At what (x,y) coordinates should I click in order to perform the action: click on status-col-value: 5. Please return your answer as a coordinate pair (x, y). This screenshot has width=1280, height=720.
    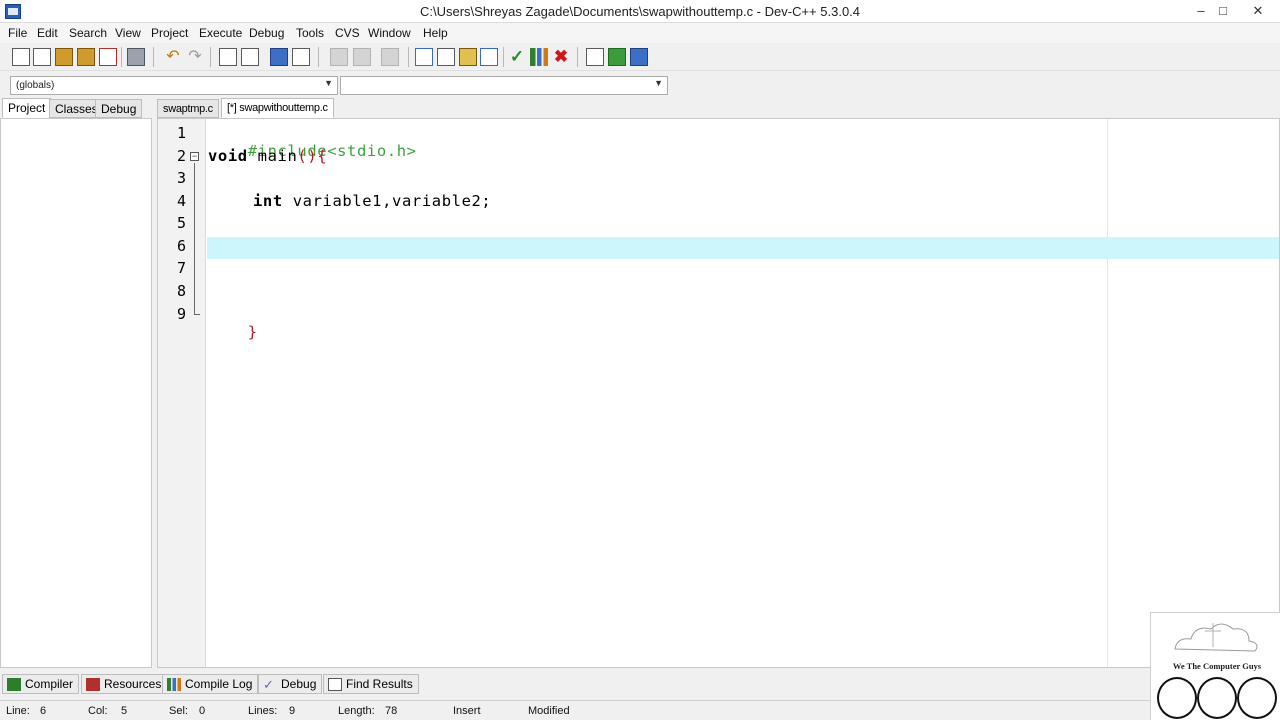
    Looking at the image, I should click on (124, 711).